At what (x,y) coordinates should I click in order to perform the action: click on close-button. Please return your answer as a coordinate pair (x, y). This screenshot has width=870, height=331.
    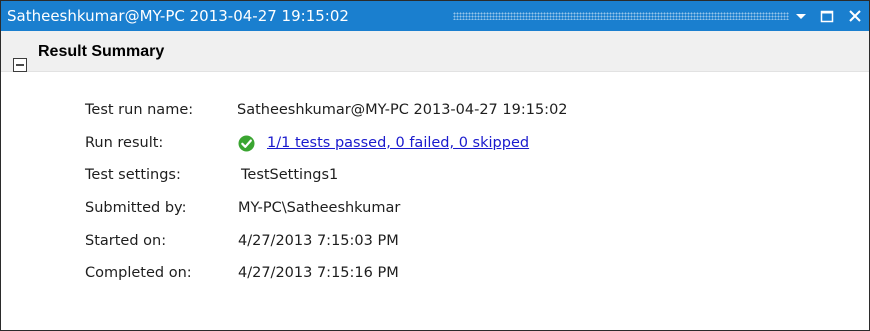
    Looking at the image, I should click on (855, 16).